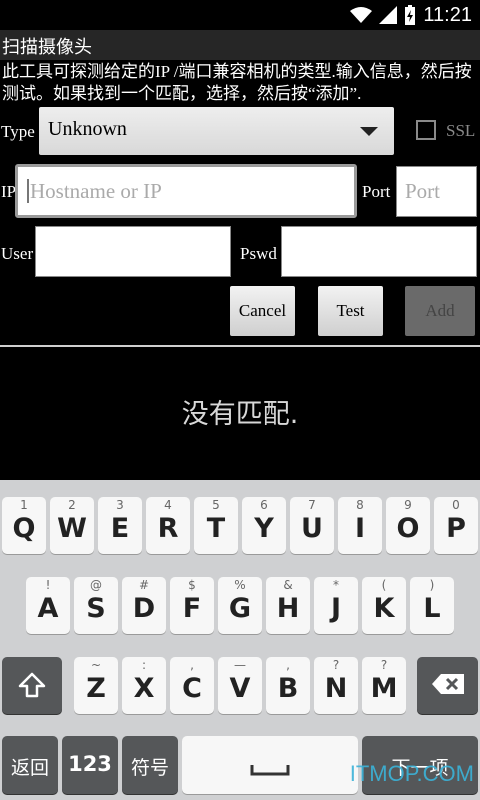  I want to click on key-letter: S, so click(96, 608).